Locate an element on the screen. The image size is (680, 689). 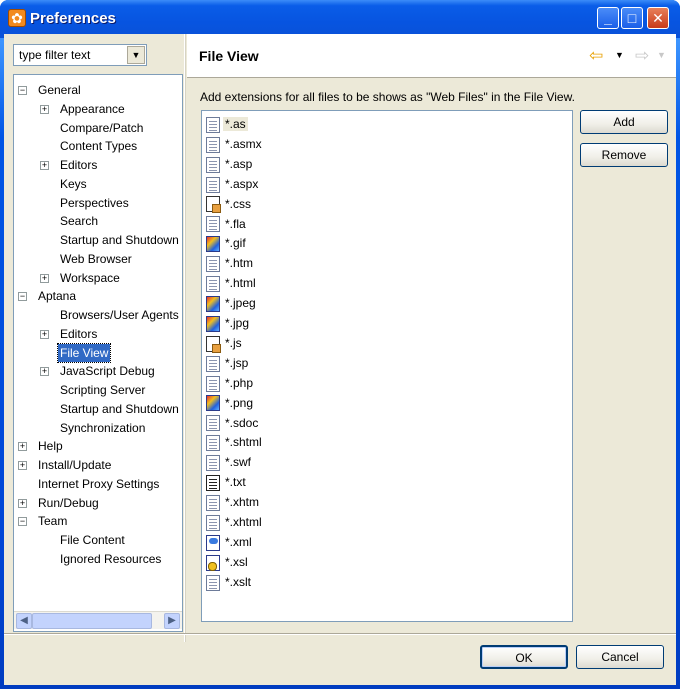
filter-input is located at coordinates (70, 55).